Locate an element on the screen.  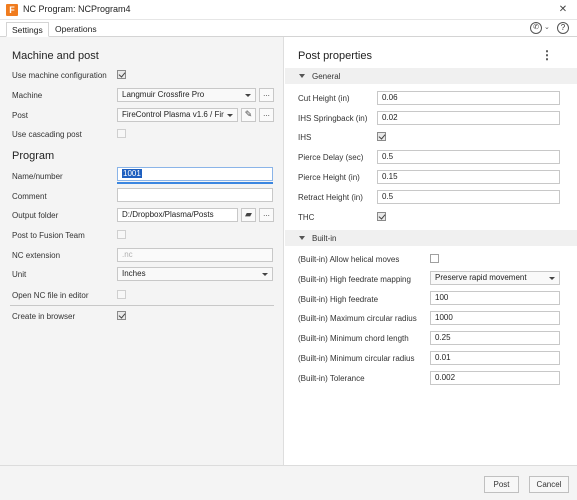
retract-height-label: Retract Height (in) is located at coordinates (330, 197).